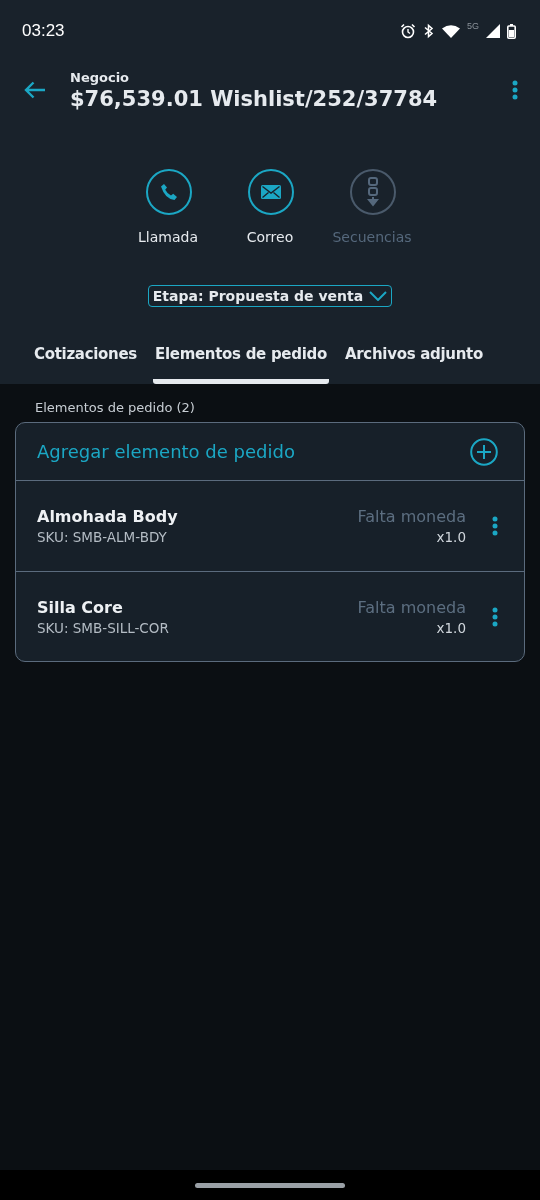 This screenshot has height=1200, width=540. I want to click on network-type: 5G, so click(473, 26).